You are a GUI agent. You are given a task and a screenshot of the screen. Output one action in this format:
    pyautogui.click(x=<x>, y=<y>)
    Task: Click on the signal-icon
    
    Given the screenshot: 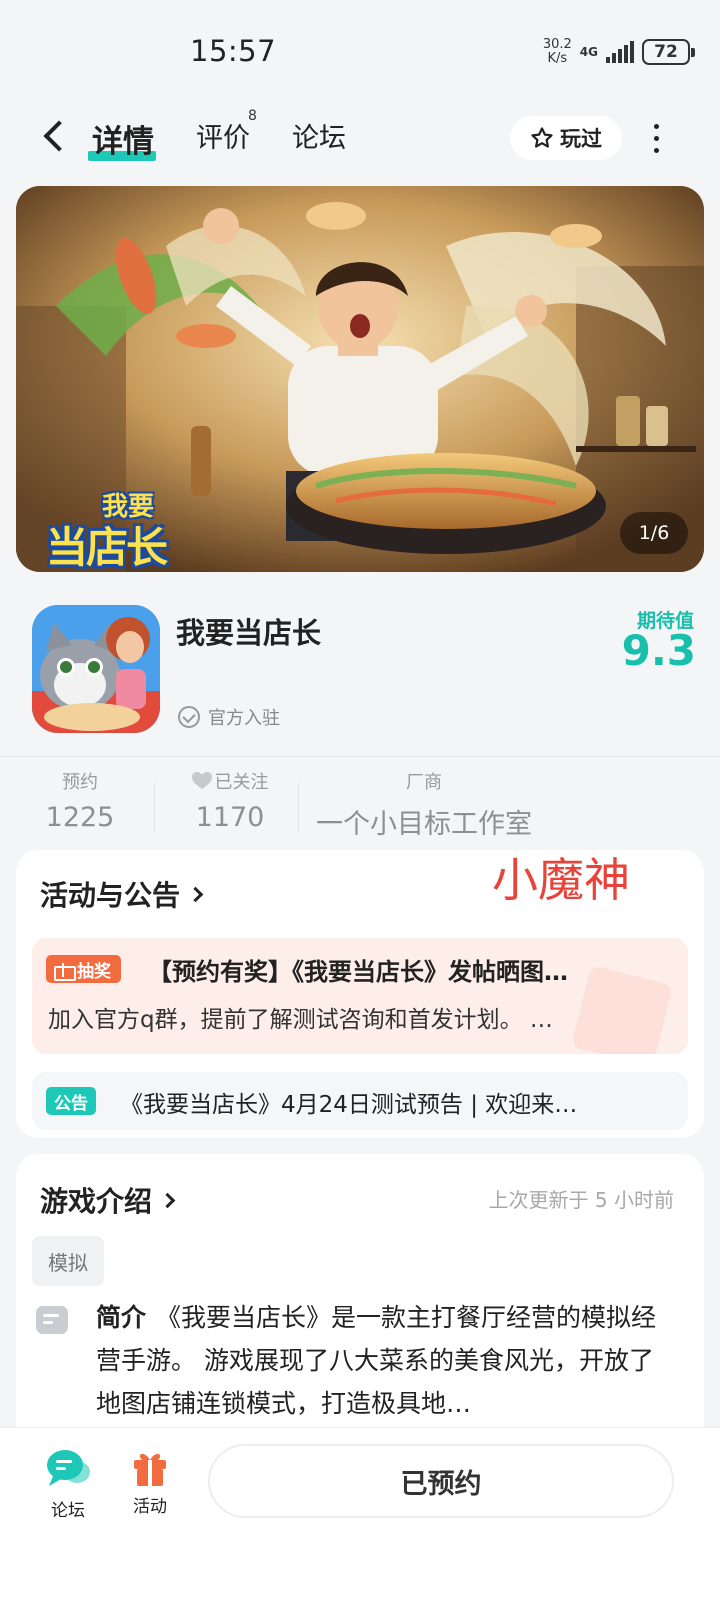 What is the action you would take?
    pyautogui.click(x=620, y=52)
    